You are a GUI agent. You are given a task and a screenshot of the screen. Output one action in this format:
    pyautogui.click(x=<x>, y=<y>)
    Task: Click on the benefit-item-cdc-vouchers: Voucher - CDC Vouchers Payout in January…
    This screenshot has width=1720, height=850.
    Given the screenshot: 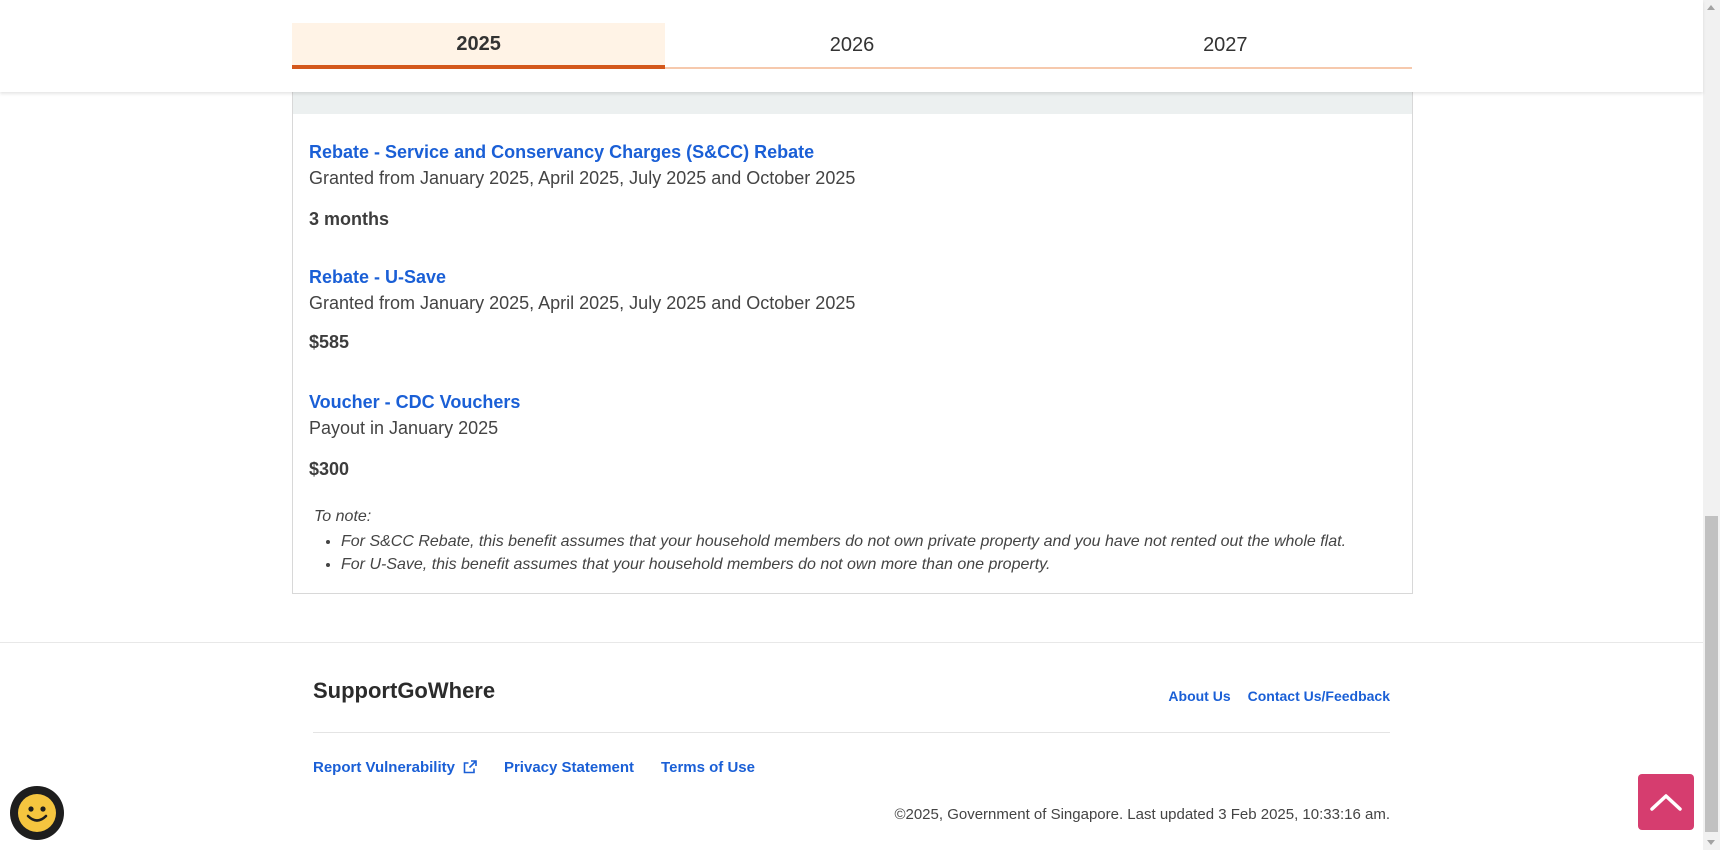 What is the action you would take?
    pyautogui.click(x=414, y=434)
    